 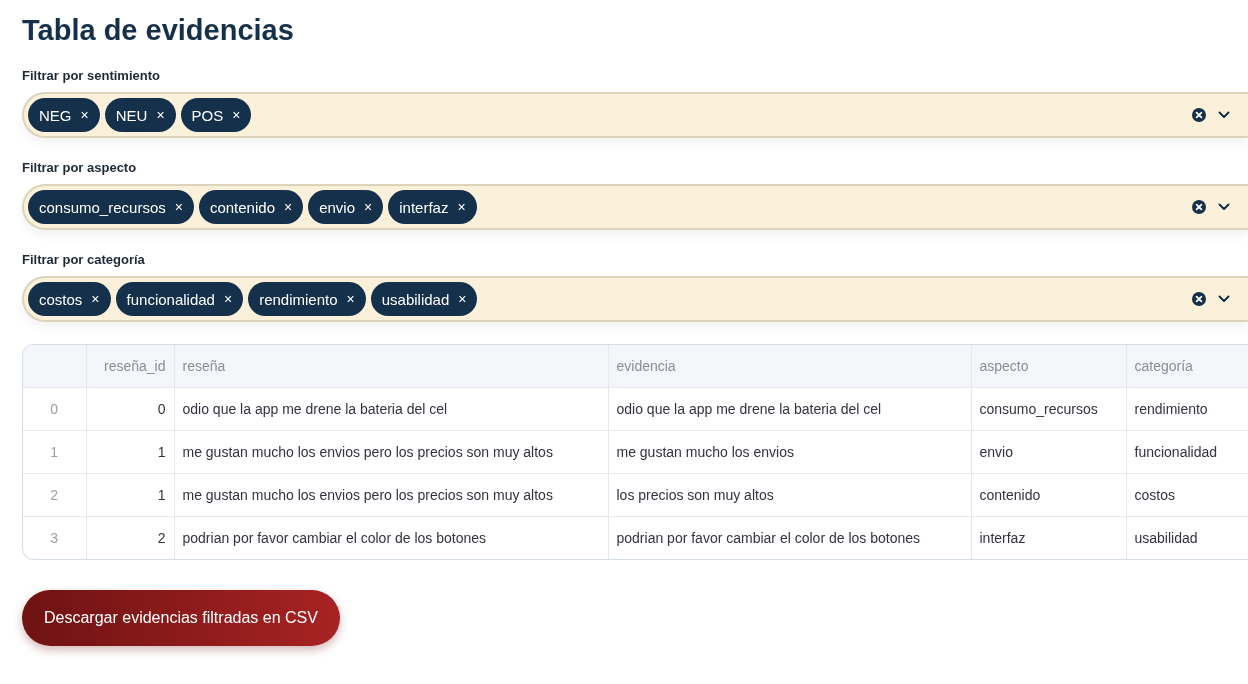 What do you see at coordinates (140, 115) in the screenshot?
I see `filter-chip: NEU ×` at bounding box center [140, 115].